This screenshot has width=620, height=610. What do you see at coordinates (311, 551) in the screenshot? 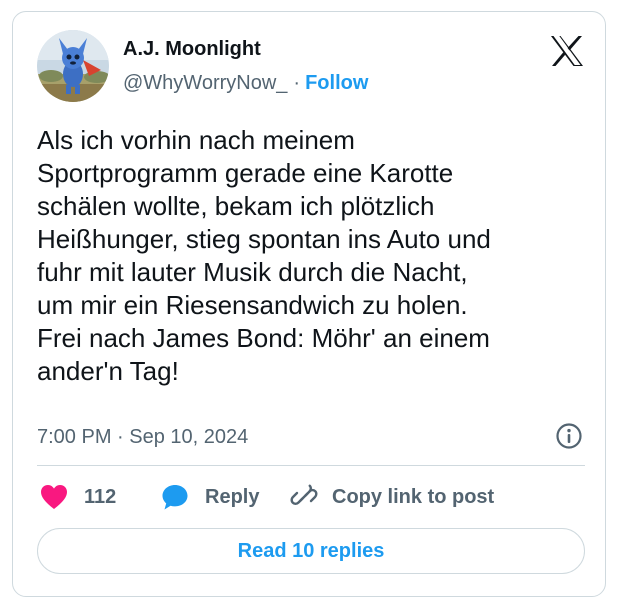
I see `read-replies-button: Read 10 replies` at bounding box center [311, 551].